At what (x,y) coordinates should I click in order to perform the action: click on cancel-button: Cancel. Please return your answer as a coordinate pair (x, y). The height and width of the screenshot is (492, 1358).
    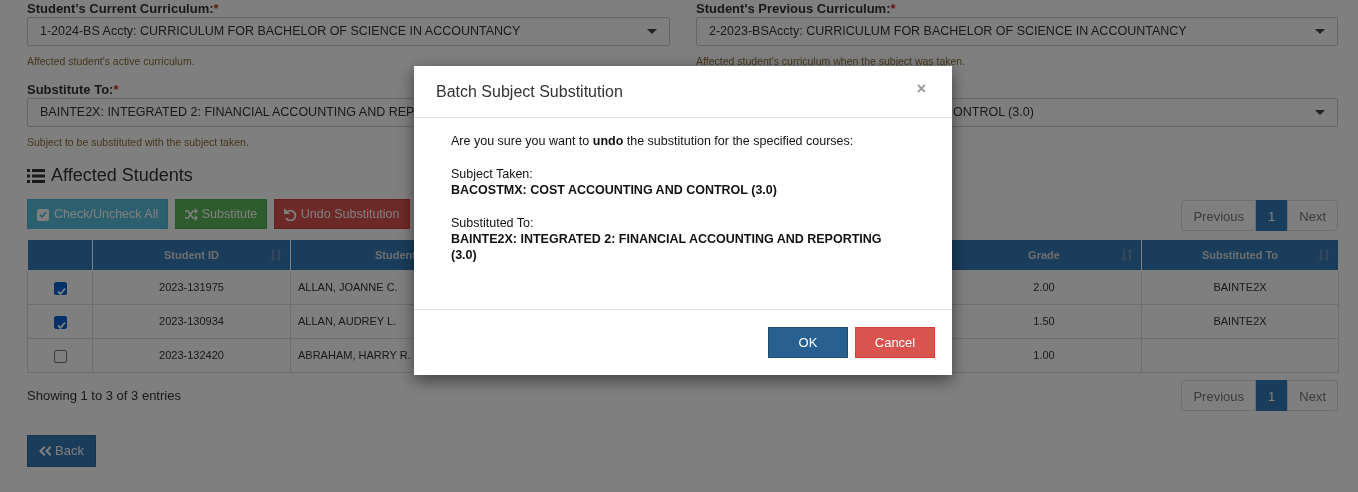
    Looking at the image, I should click on (895, 342).